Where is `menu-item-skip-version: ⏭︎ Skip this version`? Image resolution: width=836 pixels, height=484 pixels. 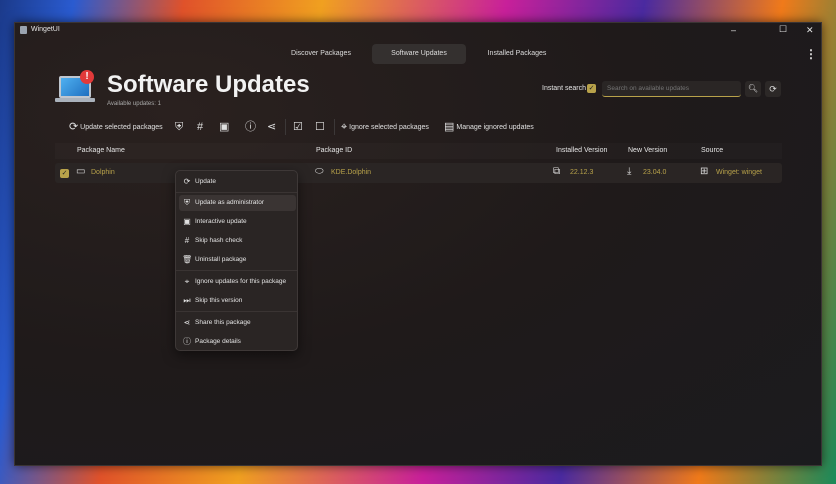 menu-item-skip-version: ⏭︎ Skip this version is located at coordinates (237, 301).